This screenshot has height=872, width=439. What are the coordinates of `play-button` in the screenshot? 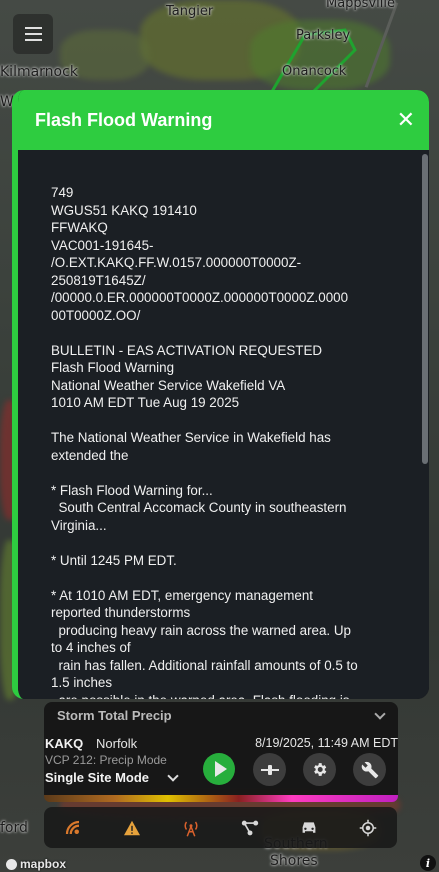 It's located at (219, 769).